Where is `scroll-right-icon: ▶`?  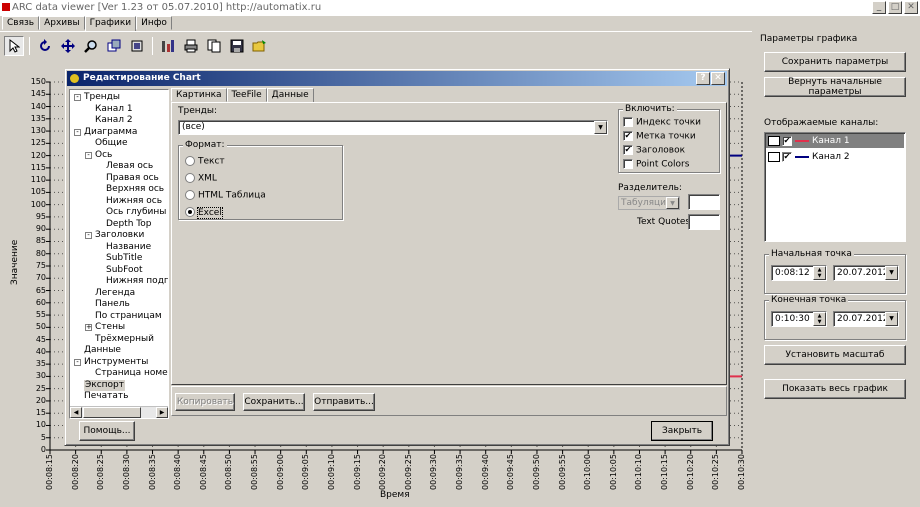
scroll-right-icon: ▶ is located at coordinates (162, 412).